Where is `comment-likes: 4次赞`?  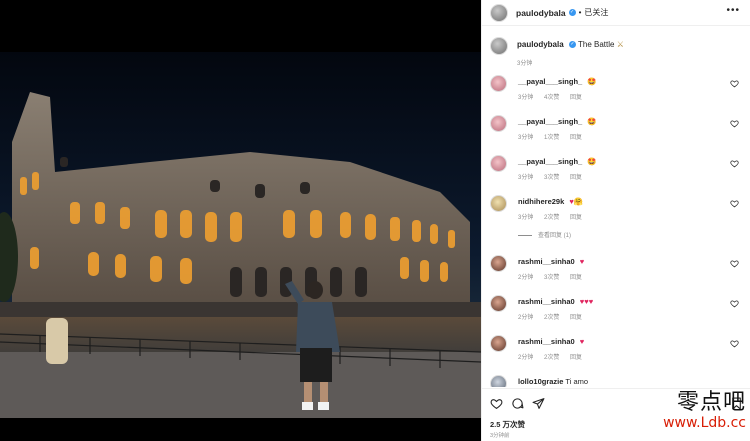
comment-likes: 4次赞 is located at coordinates (551, 98).